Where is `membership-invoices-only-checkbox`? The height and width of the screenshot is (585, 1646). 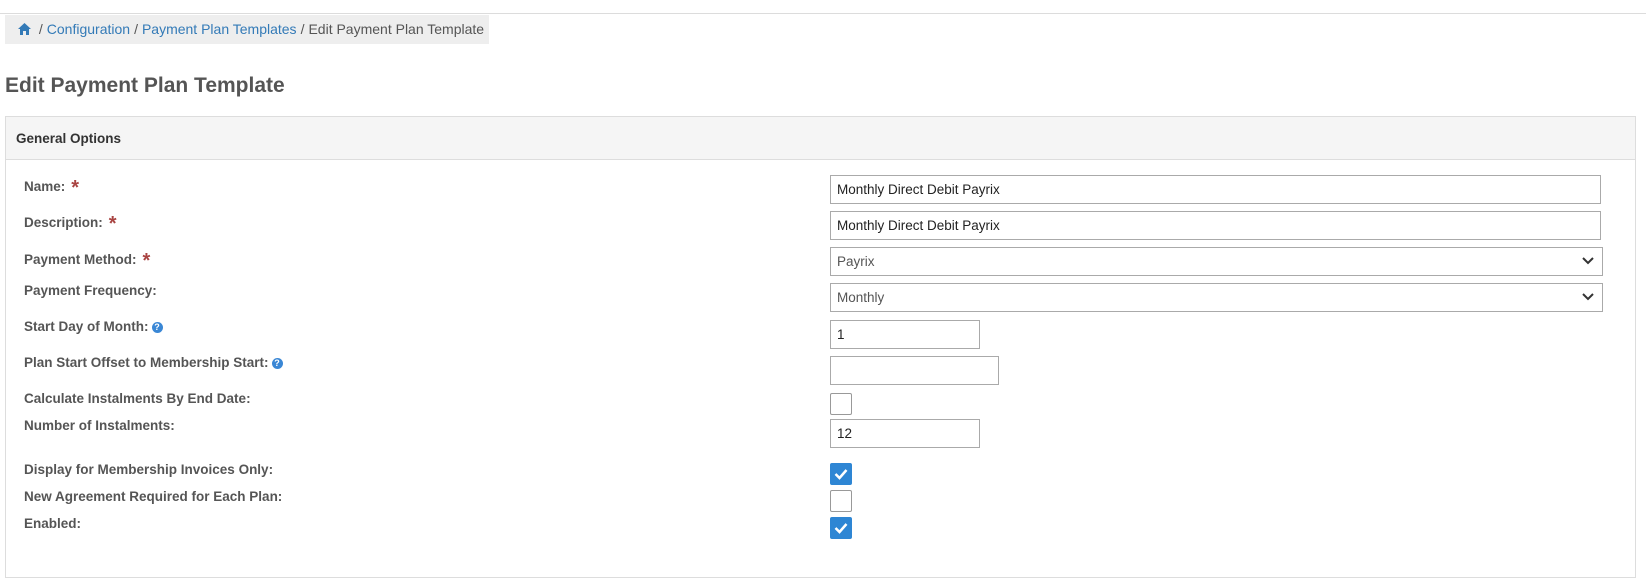 membership-invoices-only-checkbox is located at coordinates (841, 474).